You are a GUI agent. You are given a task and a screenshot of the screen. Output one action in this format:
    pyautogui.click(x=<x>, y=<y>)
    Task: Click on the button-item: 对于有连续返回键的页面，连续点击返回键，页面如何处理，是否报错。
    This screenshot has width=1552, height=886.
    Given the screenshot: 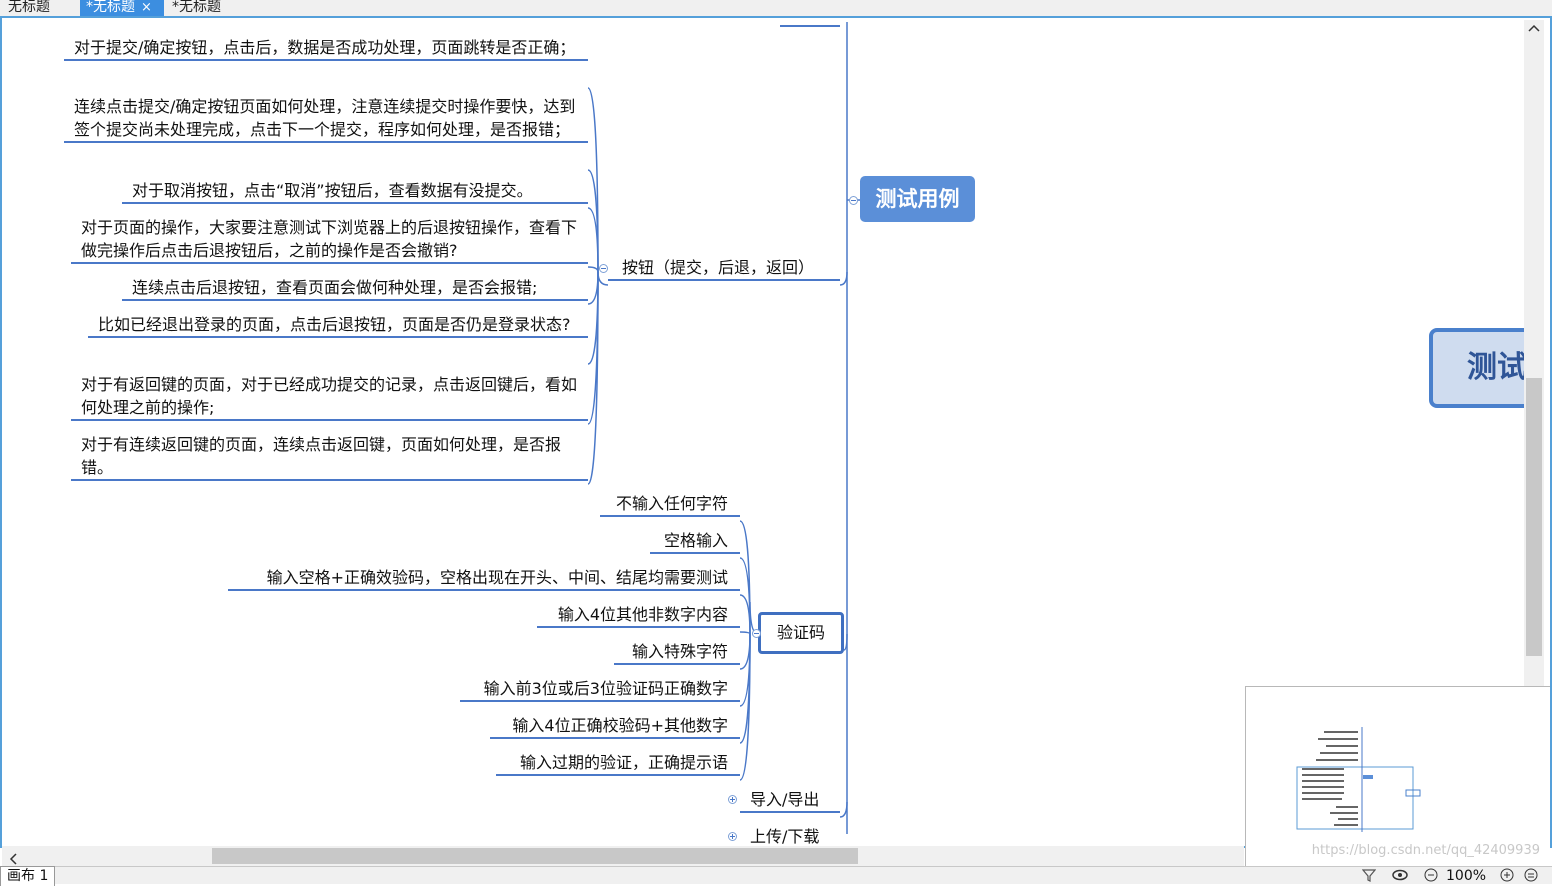 What is the action you would take?
    pyautogui.click(x=329, y=457)
    